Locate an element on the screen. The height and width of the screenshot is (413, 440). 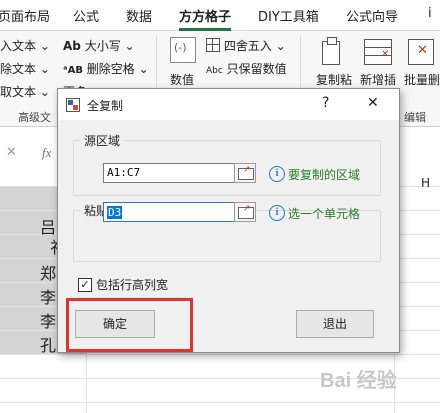
include-size-label: 包括行高列宽 is located at coordinates (132, 285).